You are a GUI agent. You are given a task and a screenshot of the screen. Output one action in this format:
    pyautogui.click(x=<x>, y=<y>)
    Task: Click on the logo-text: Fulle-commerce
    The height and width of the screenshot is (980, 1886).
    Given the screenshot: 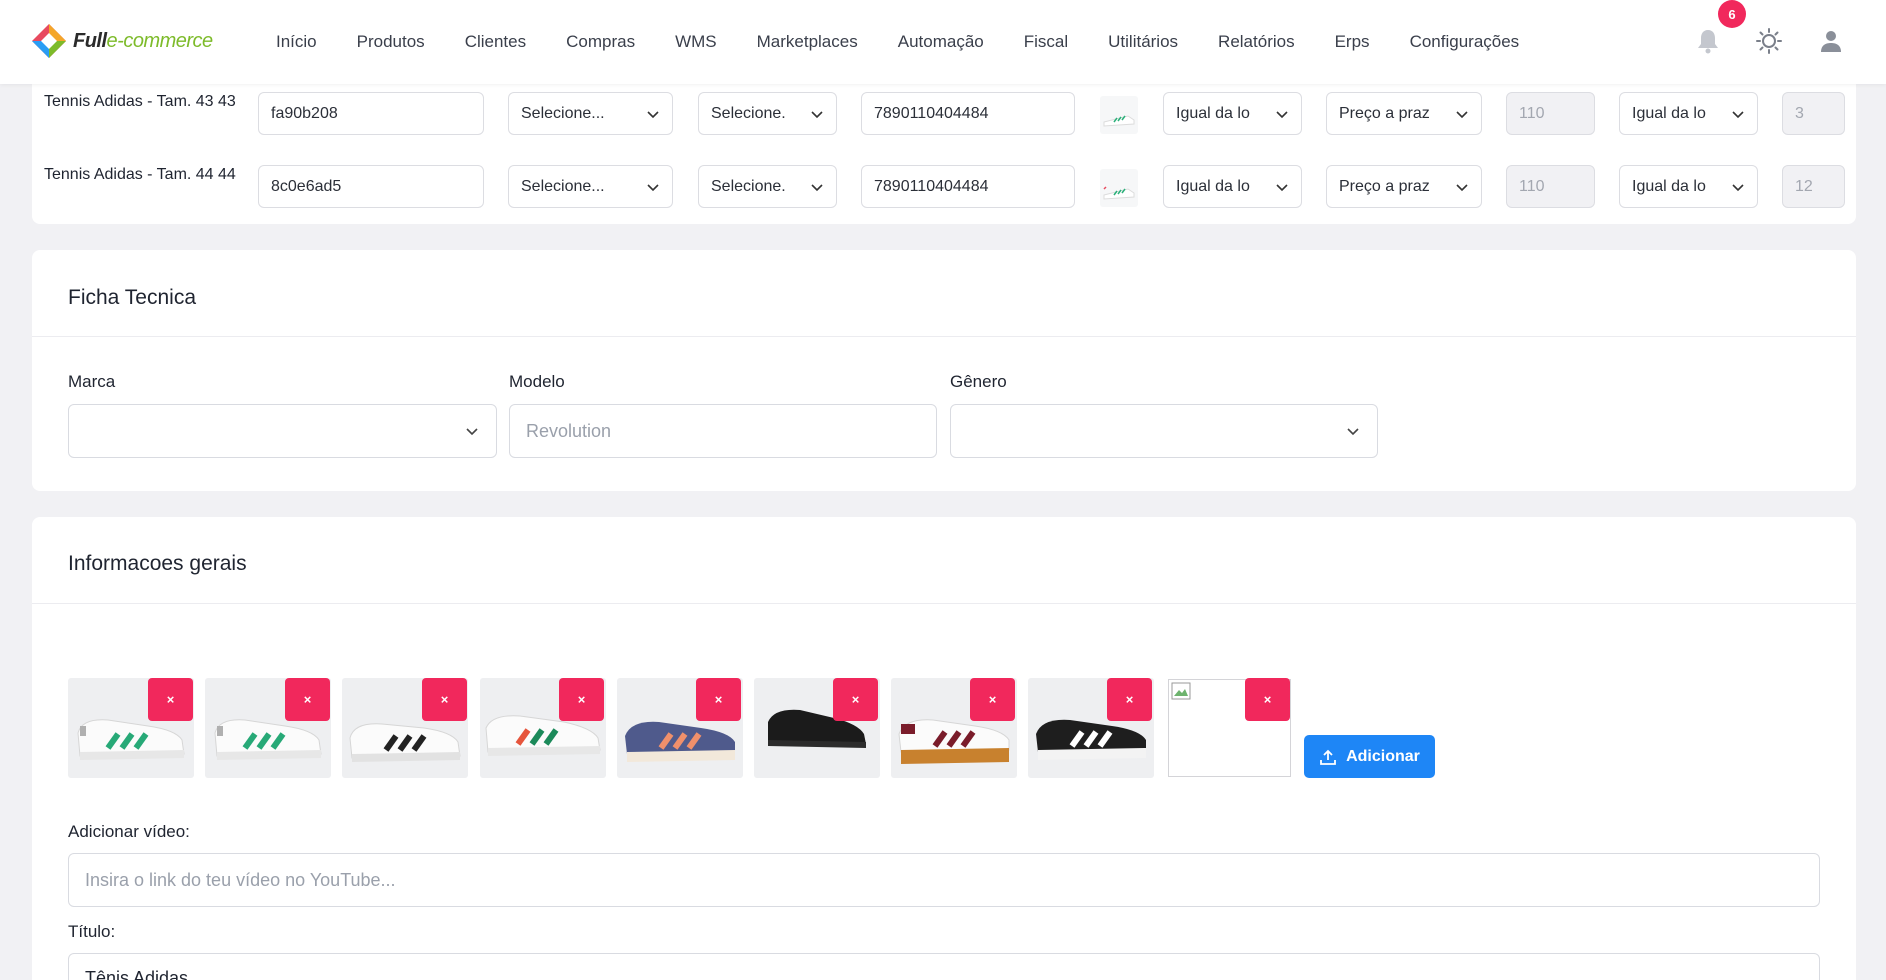 What is the action you would take?
    pyautogui.click(x=143, y=40)
    